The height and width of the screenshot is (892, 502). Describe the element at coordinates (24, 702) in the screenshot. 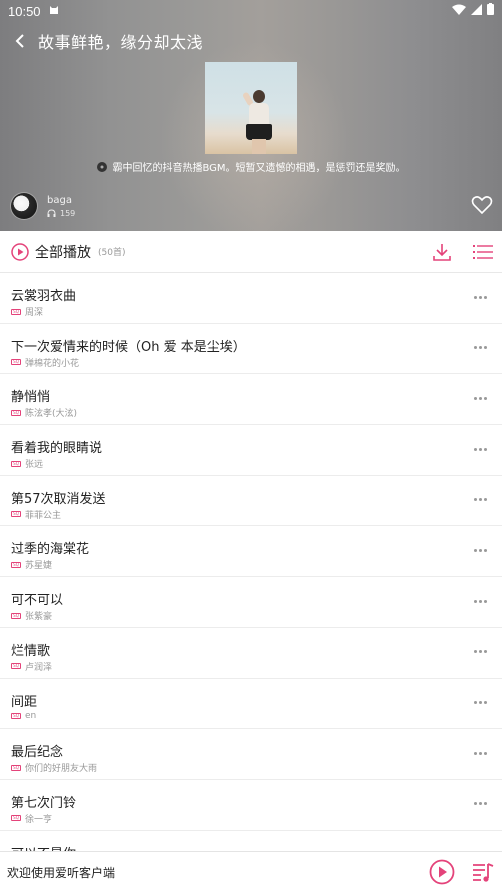

I see `song-title: 间距` at that location.